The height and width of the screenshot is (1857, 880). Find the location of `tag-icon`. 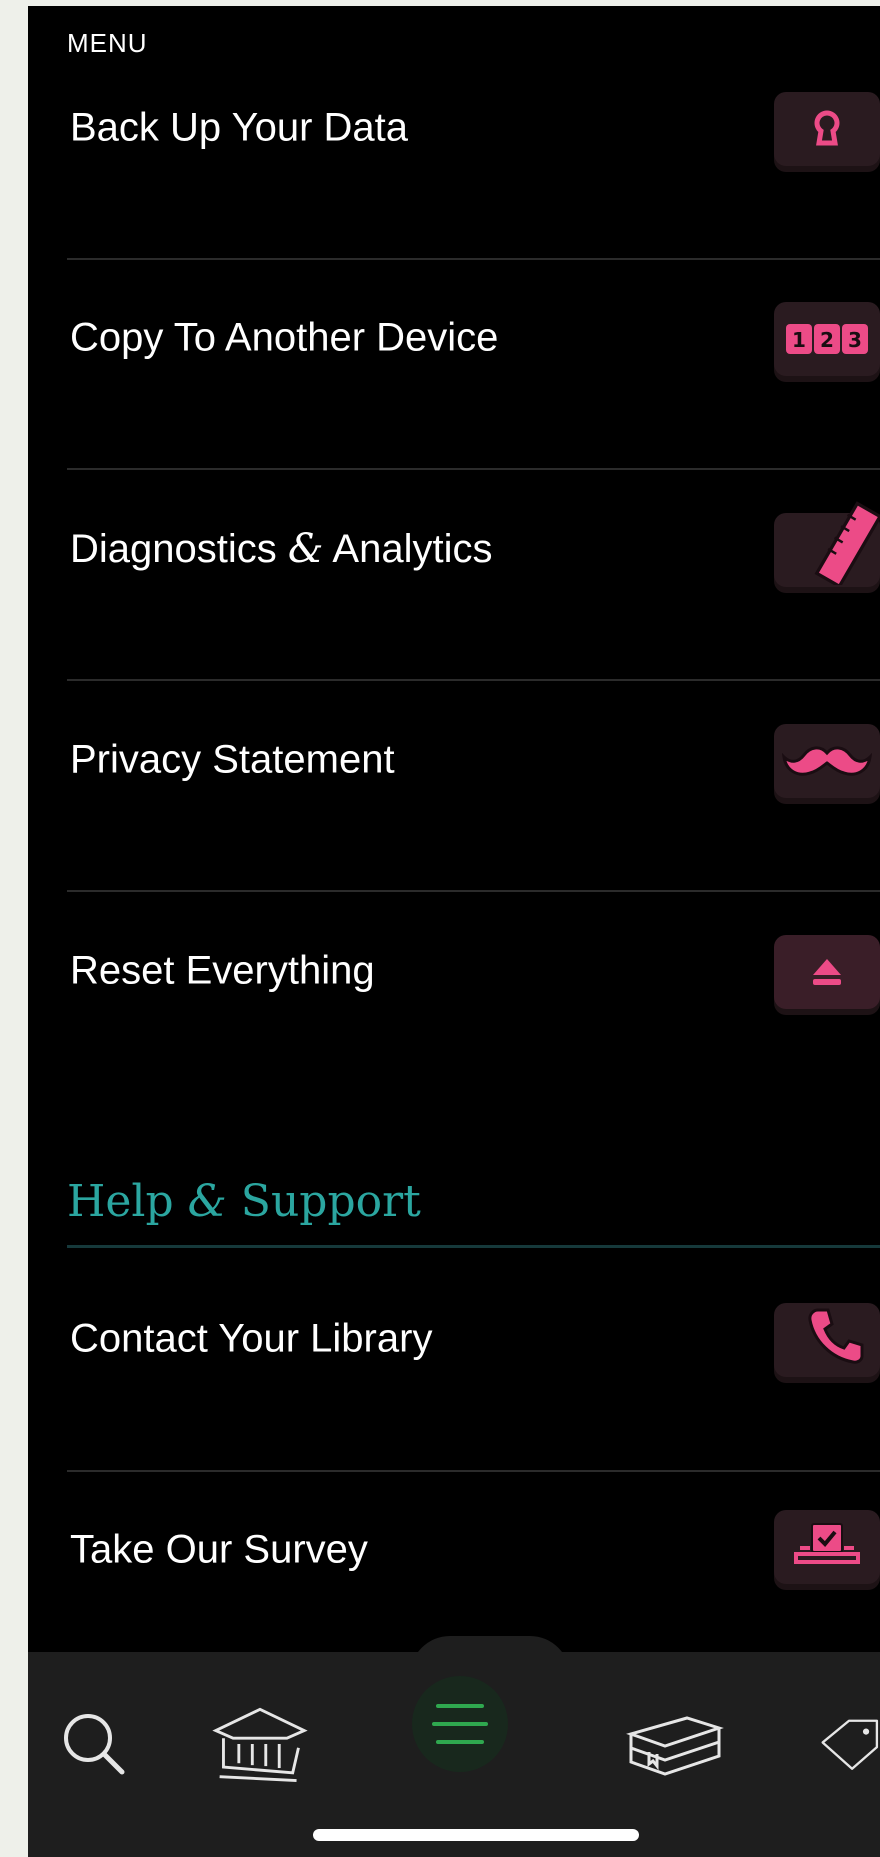

tag-icon is located at coordinates (850, 1744).